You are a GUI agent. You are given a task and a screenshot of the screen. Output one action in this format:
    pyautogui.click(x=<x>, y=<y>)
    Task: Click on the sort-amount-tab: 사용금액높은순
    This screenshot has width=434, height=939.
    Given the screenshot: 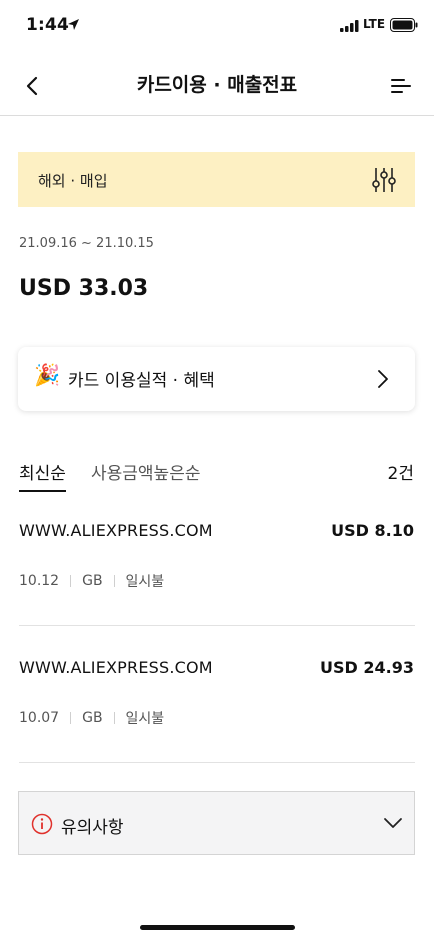 What is the action you would take?
    pyautogui.click(x=145, y=471)
    